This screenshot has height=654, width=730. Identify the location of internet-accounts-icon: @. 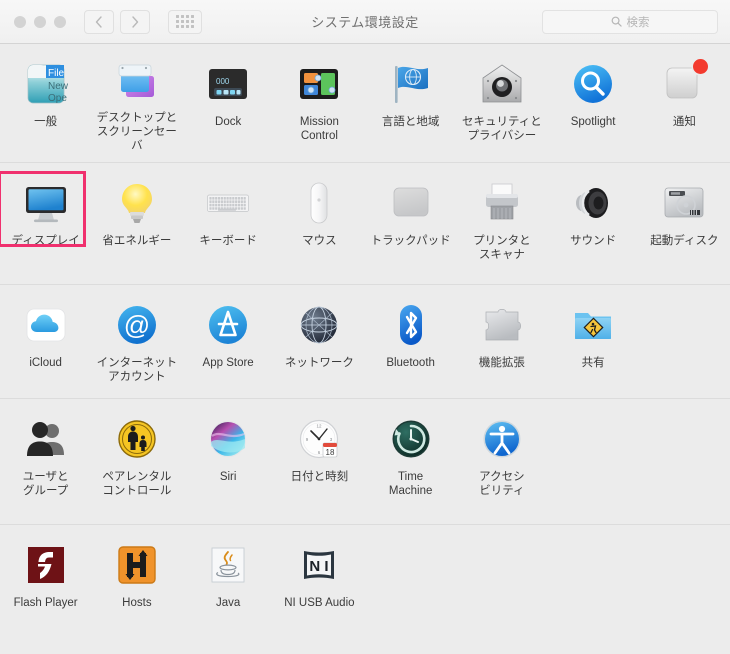
(137, 325).